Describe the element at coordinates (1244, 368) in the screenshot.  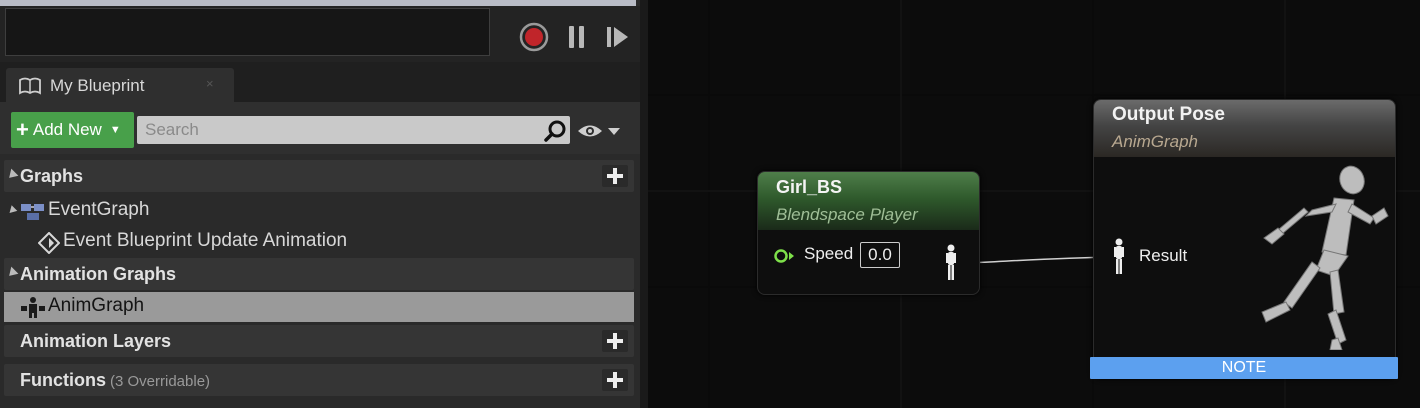
I see `note-button: NOTE` at that location.